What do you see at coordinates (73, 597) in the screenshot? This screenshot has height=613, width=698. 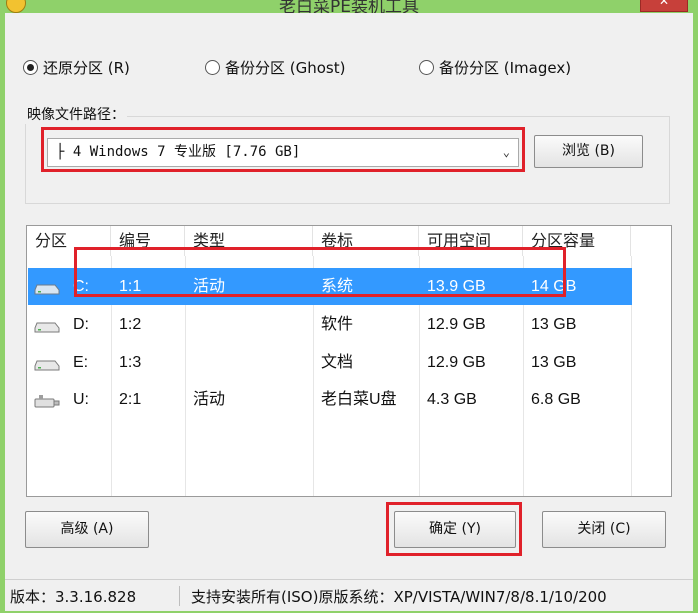 I see `version-text: 版本：3.3.16.828` at bounding box center [73, 597].